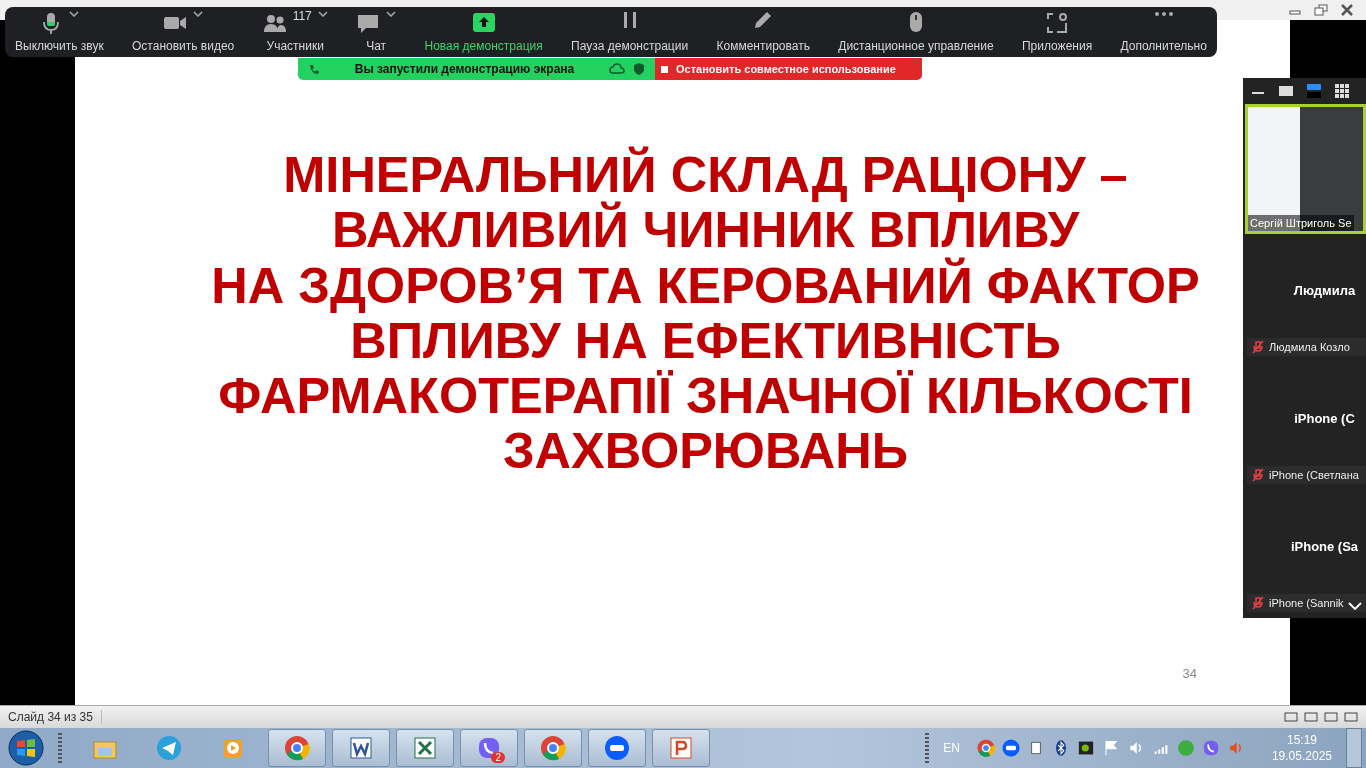 The height and width of the screenshot is (768, 1366). I want to click on toolbar-button: 117 Участники, so click(295, 32).